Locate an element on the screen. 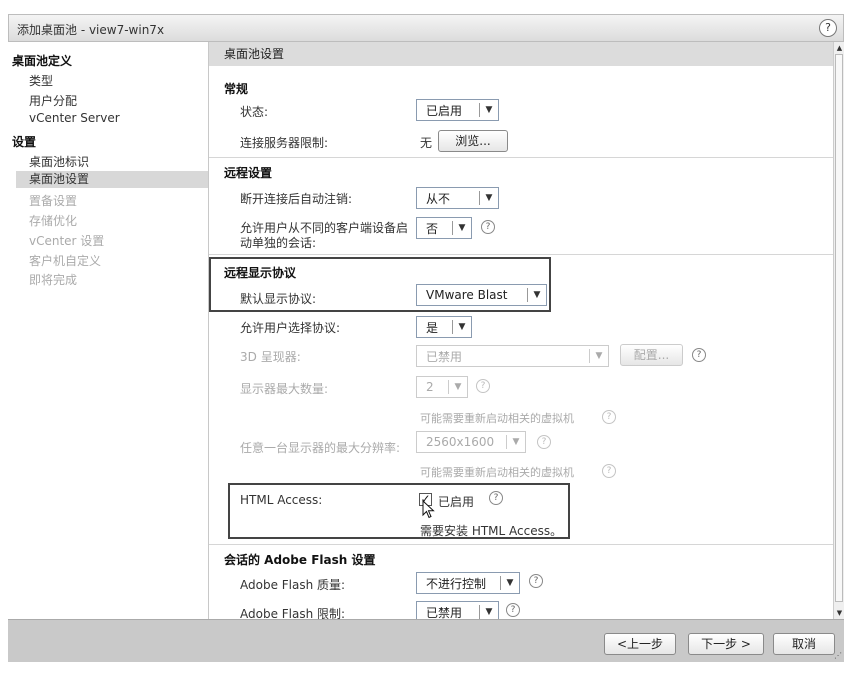 Image resolution: width=851 pixels, height=674 pixels. nav-item-user-assignment: 用户分配 is located at coordinates (53, 100).